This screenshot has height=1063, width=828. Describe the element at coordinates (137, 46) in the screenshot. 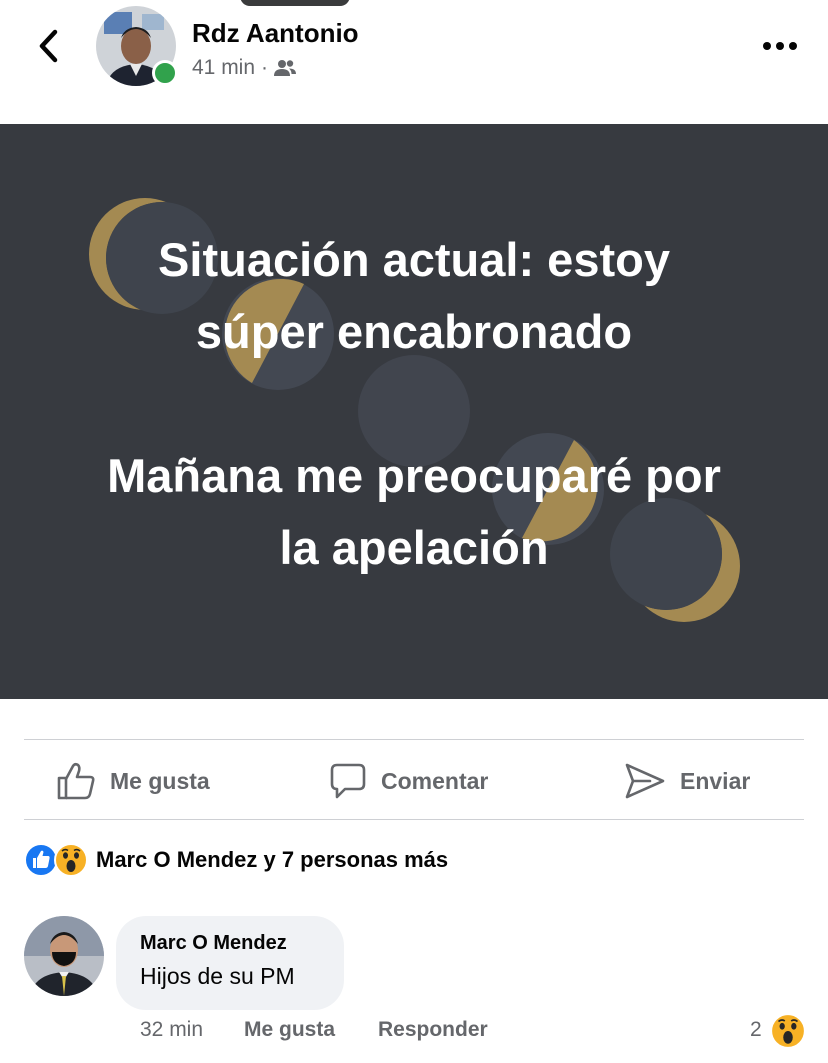

I see `author-avatar` at that location.